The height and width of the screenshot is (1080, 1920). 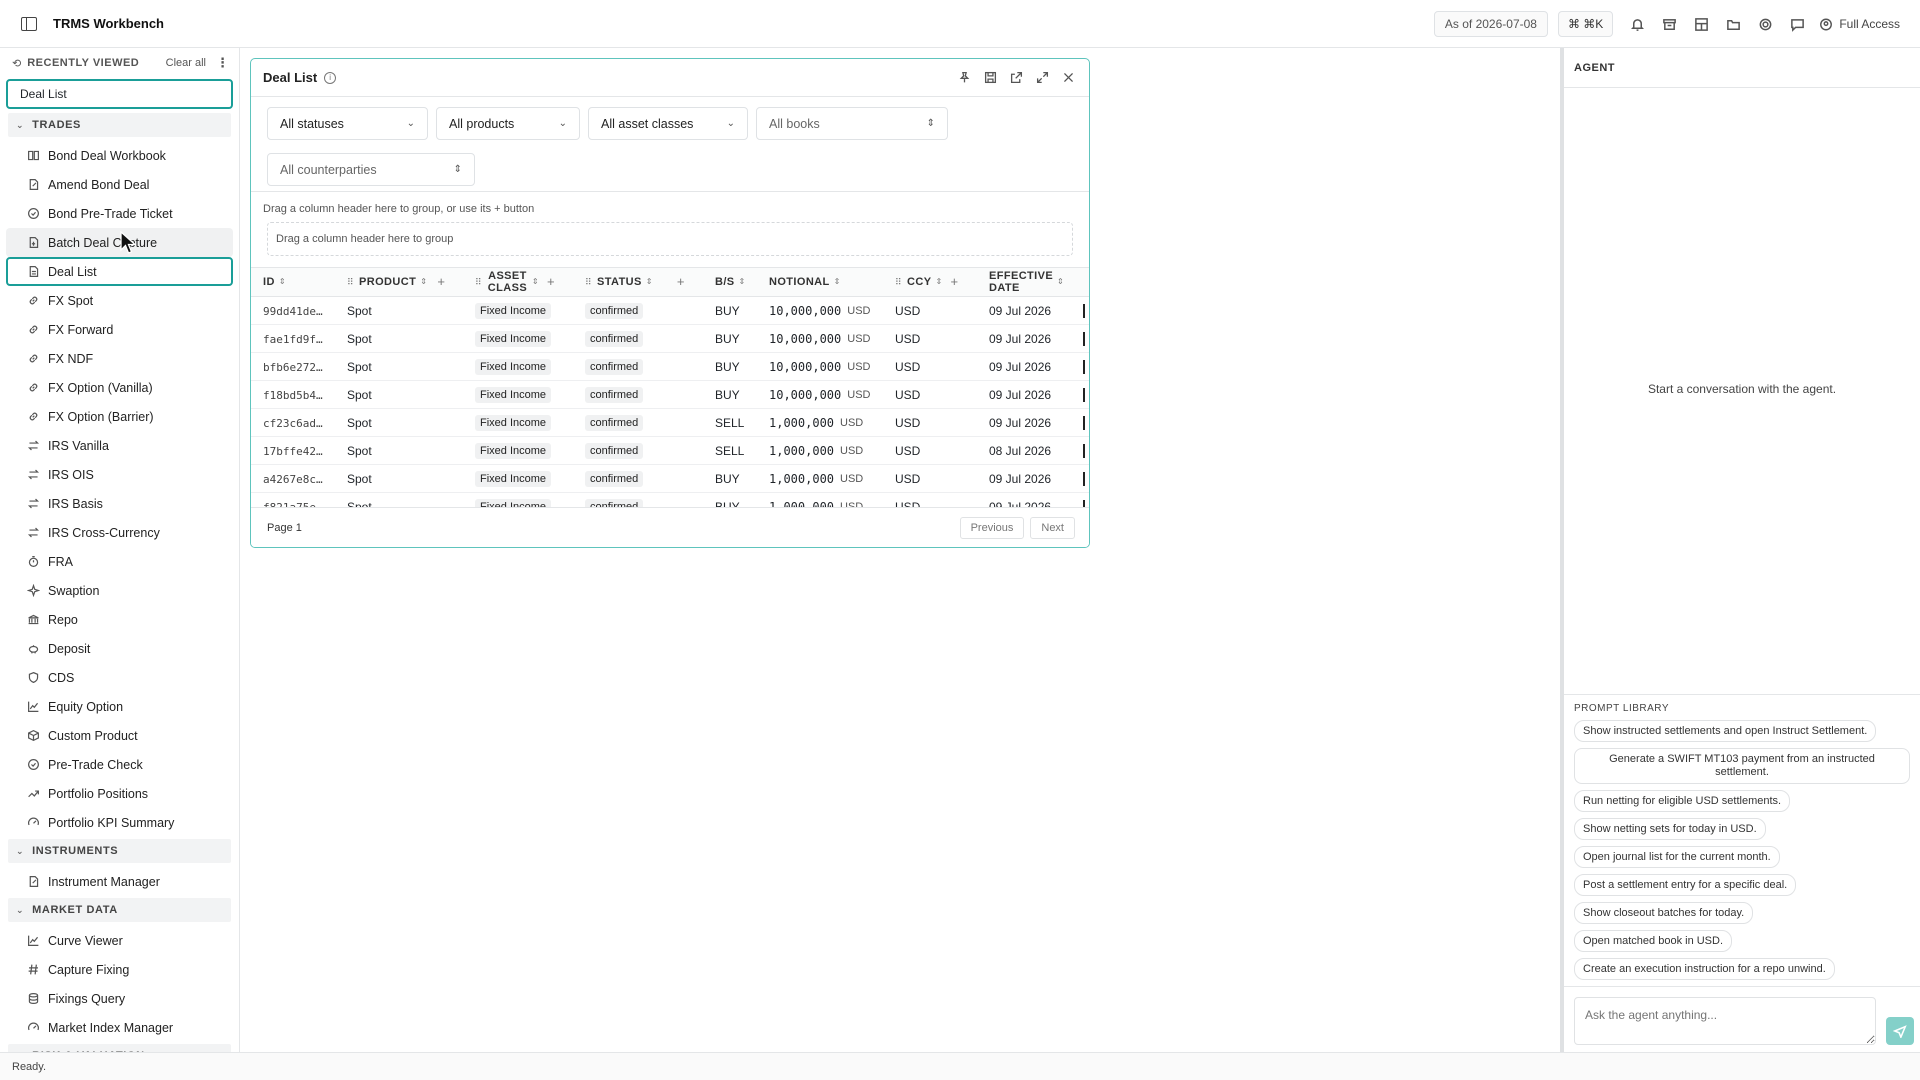 I want to click on more-vertical-icon: ⋮, so click(x=222, y=63).